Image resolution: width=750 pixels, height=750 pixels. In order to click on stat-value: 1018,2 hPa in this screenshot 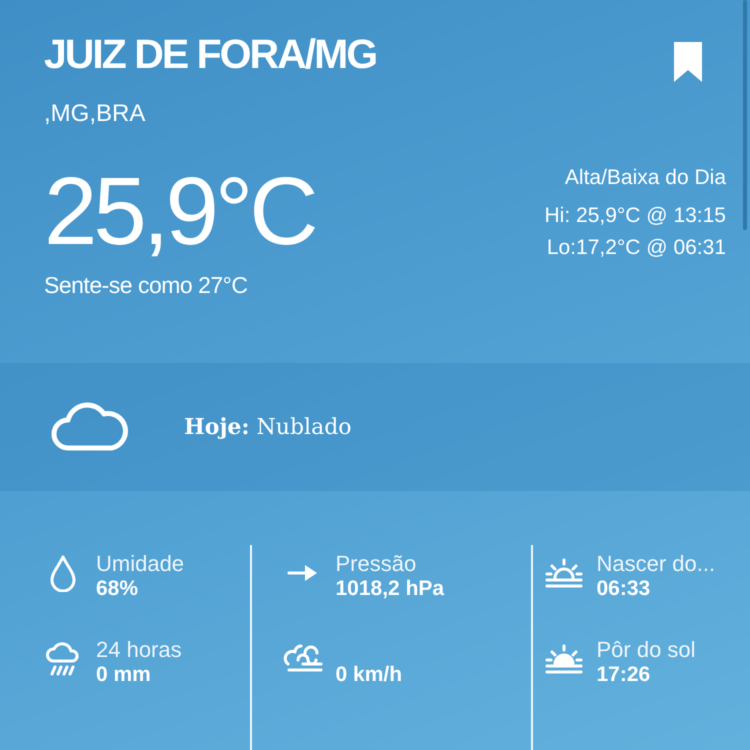, I will do `click(390, 589)`.